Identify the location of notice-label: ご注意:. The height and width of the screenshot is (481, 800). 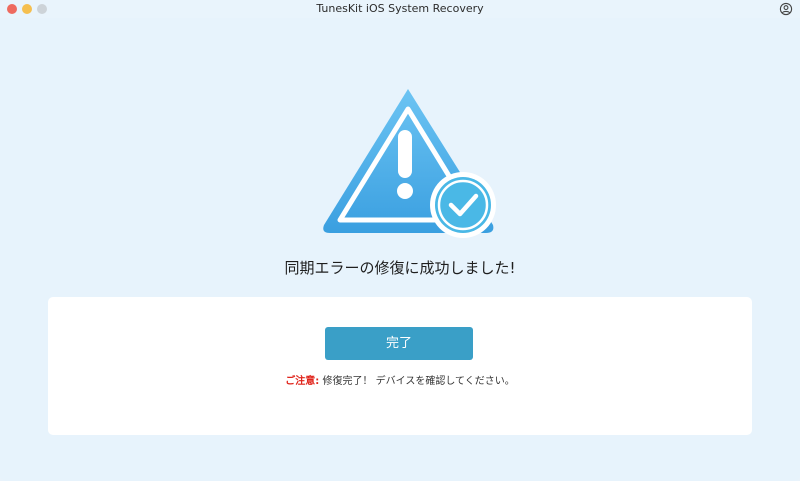
(302, 381).